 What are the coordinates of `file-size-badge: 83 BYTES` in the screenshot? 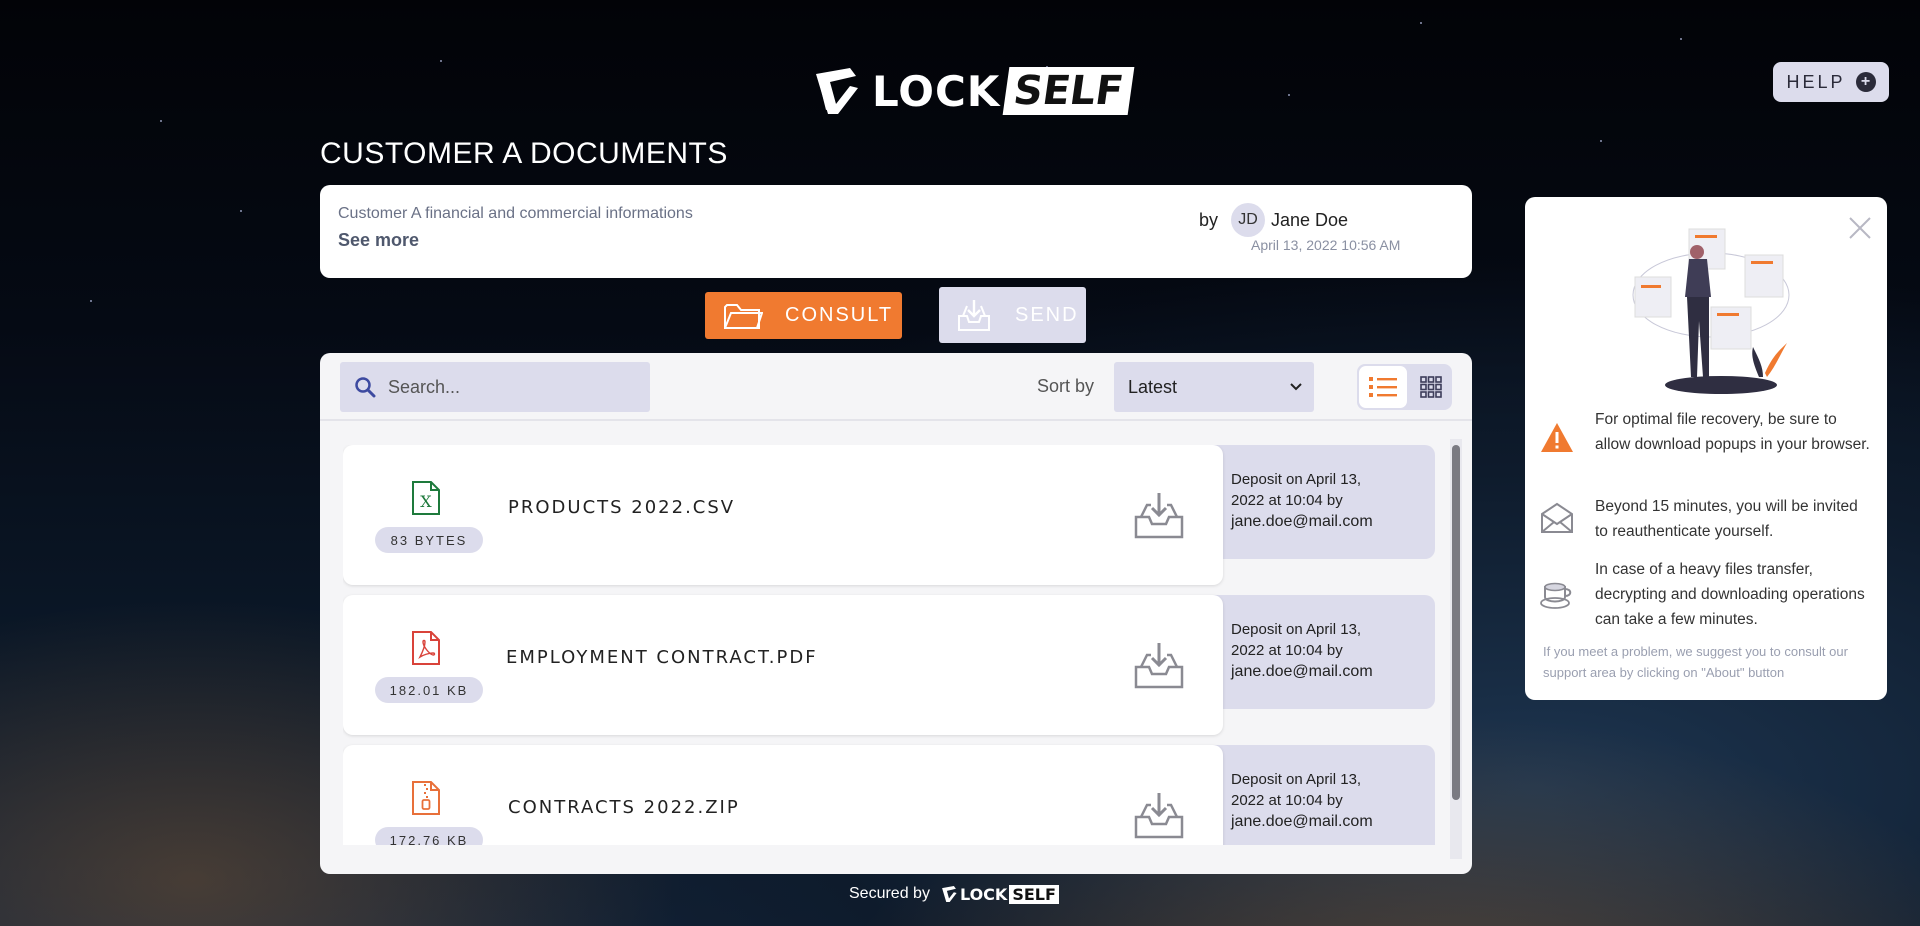 It's located at (429, 540).